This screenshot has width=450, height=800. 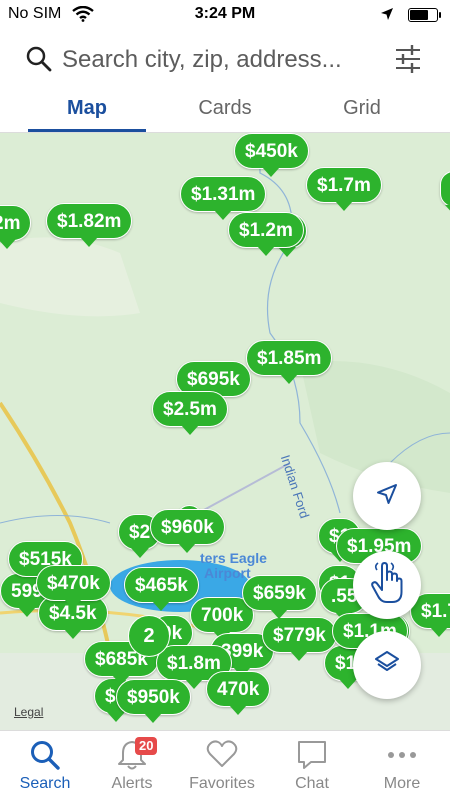 What do you see at coordinates (408, 61) in the screenshot?
I see `filter-sliders-icon` at bounding box center [408, 61].